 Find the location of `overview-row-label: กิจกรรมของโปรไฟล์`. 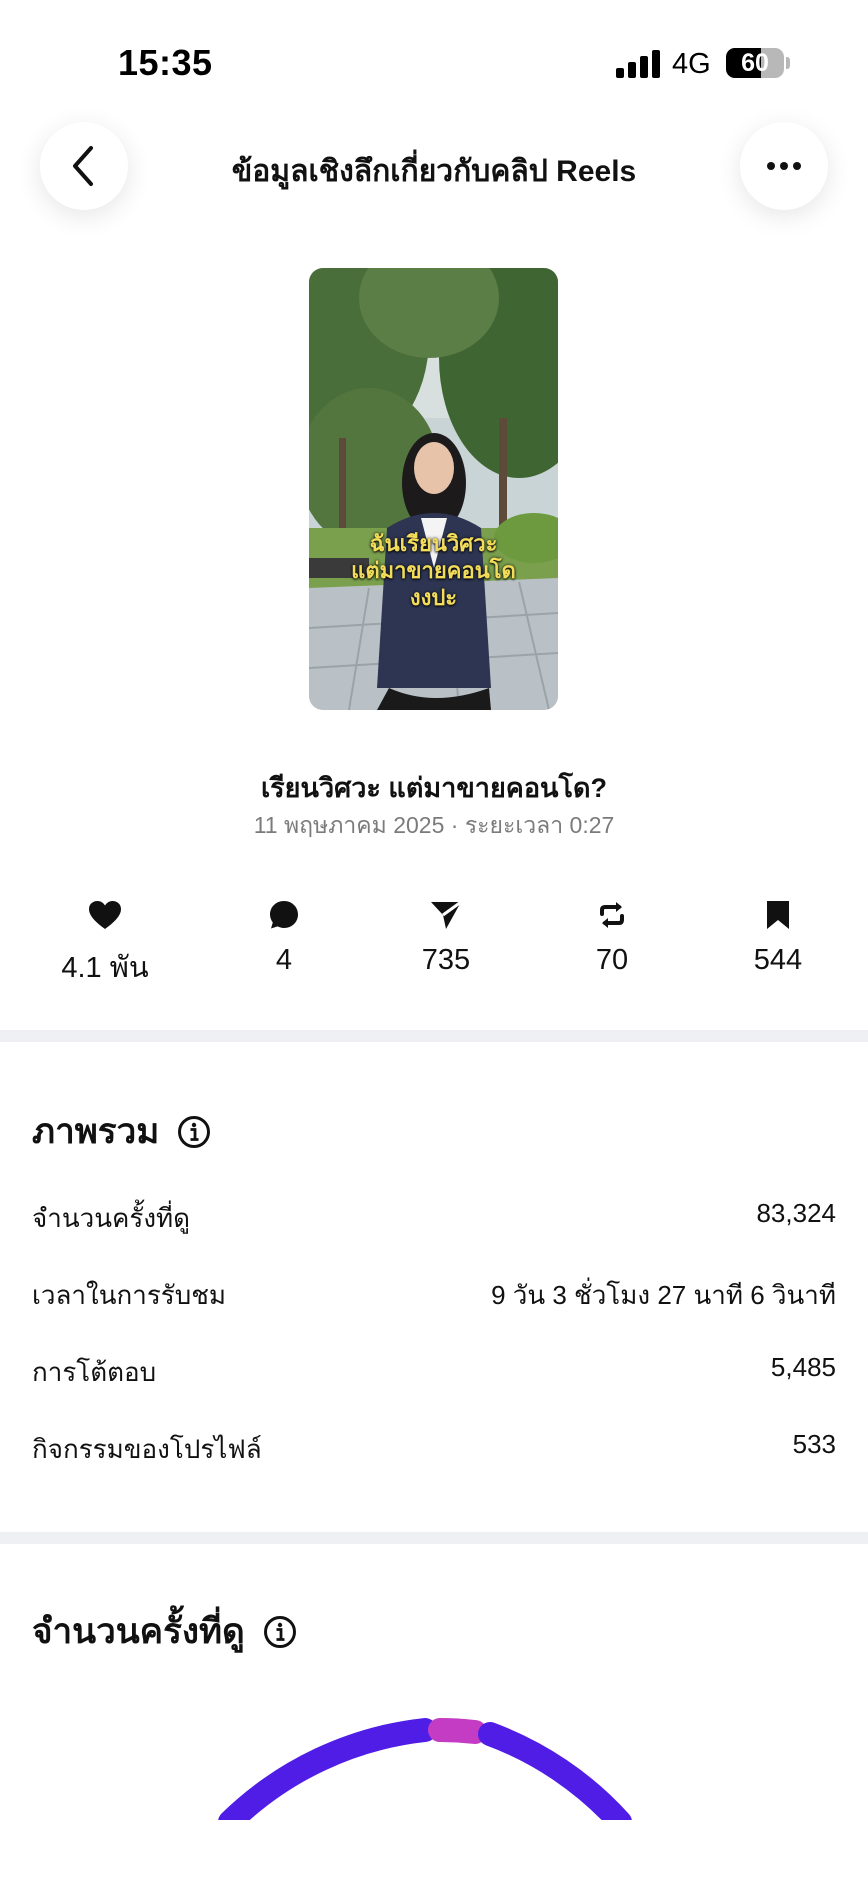

overview-row-label: กิจกรรมของโปรไฟล์ is located at coordinates (147, 1449).